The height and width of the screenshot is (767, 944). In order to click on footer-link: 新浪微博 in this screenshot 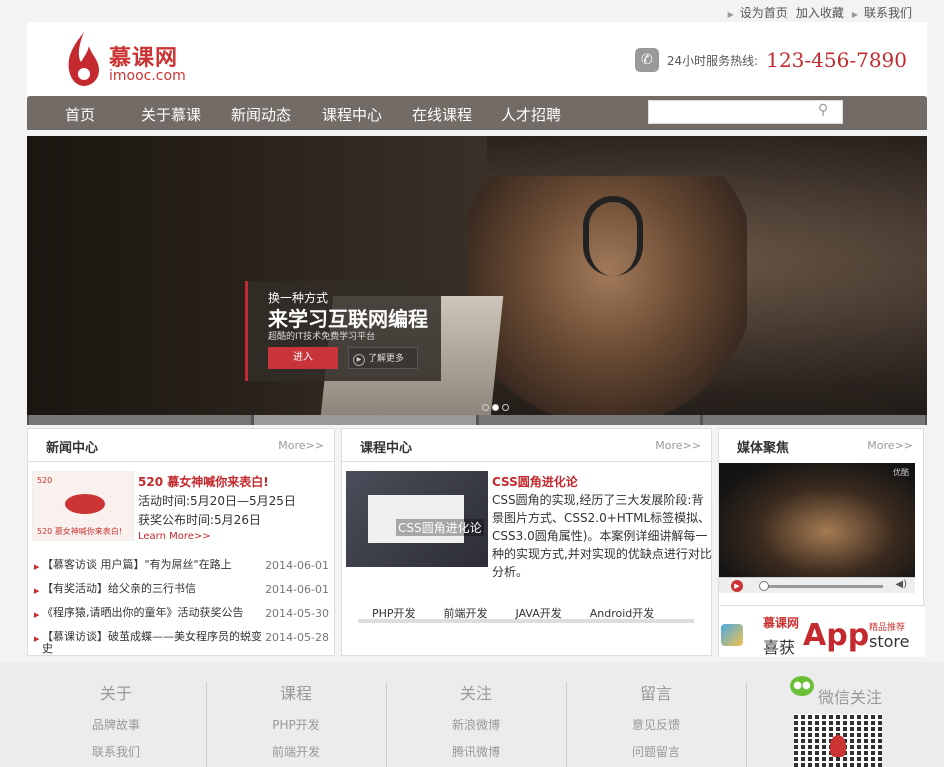, I will do `click(476, 725)`.